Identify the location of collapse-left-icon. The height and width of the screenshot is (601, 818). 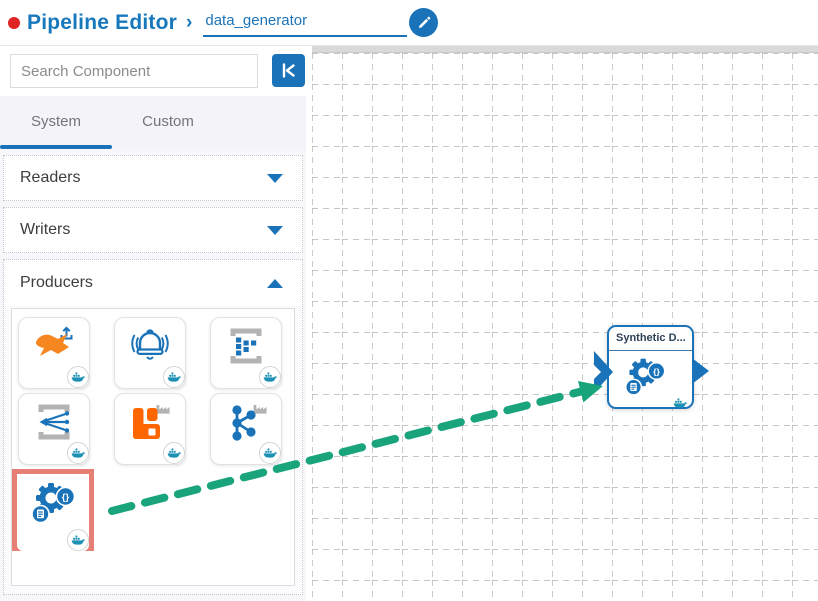
(288, 70).